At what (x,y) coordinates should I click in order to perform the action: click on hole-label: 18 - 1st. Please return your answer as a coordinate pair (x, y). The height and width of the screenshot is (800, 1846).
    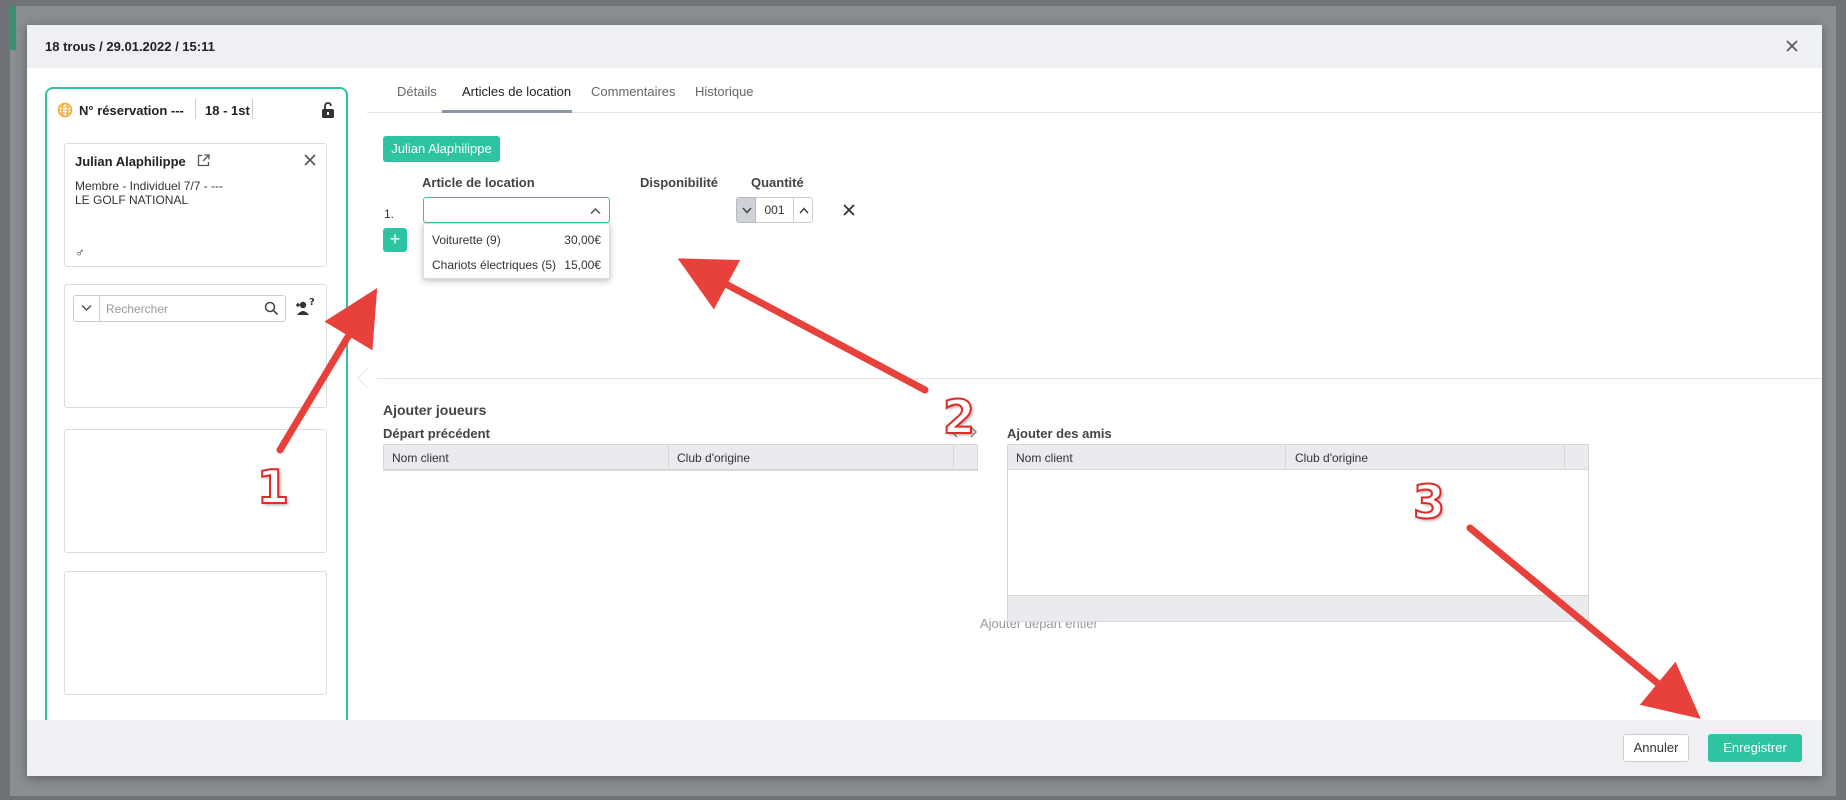
    Looking at the image, I should click on (227, 110).